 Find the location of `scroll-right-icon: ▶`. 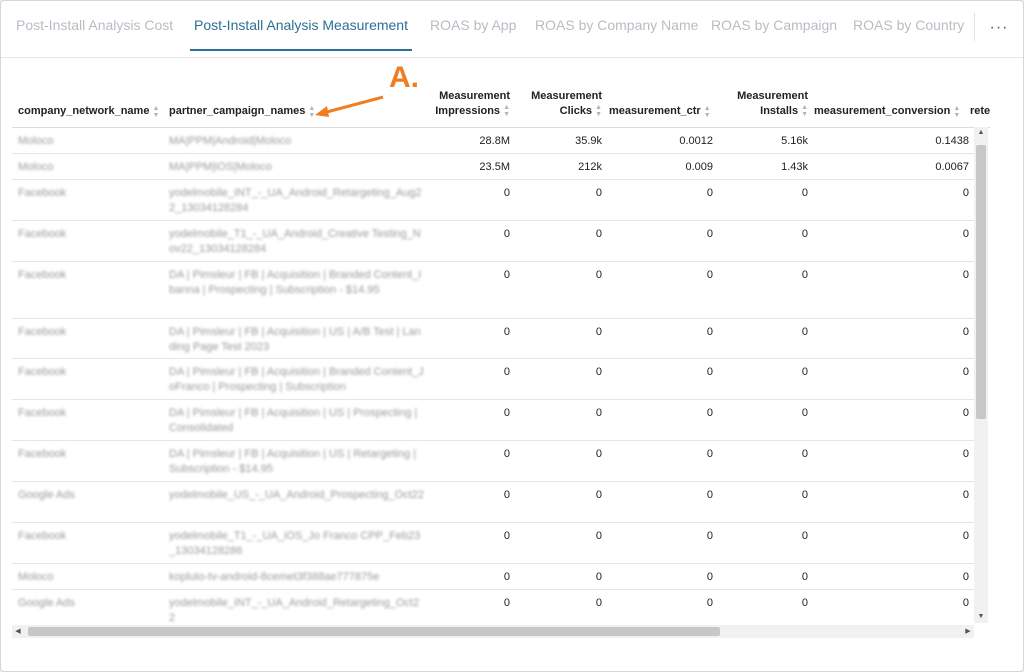

scroll-right-icon: ▶ is located at coordinates (968, 631).